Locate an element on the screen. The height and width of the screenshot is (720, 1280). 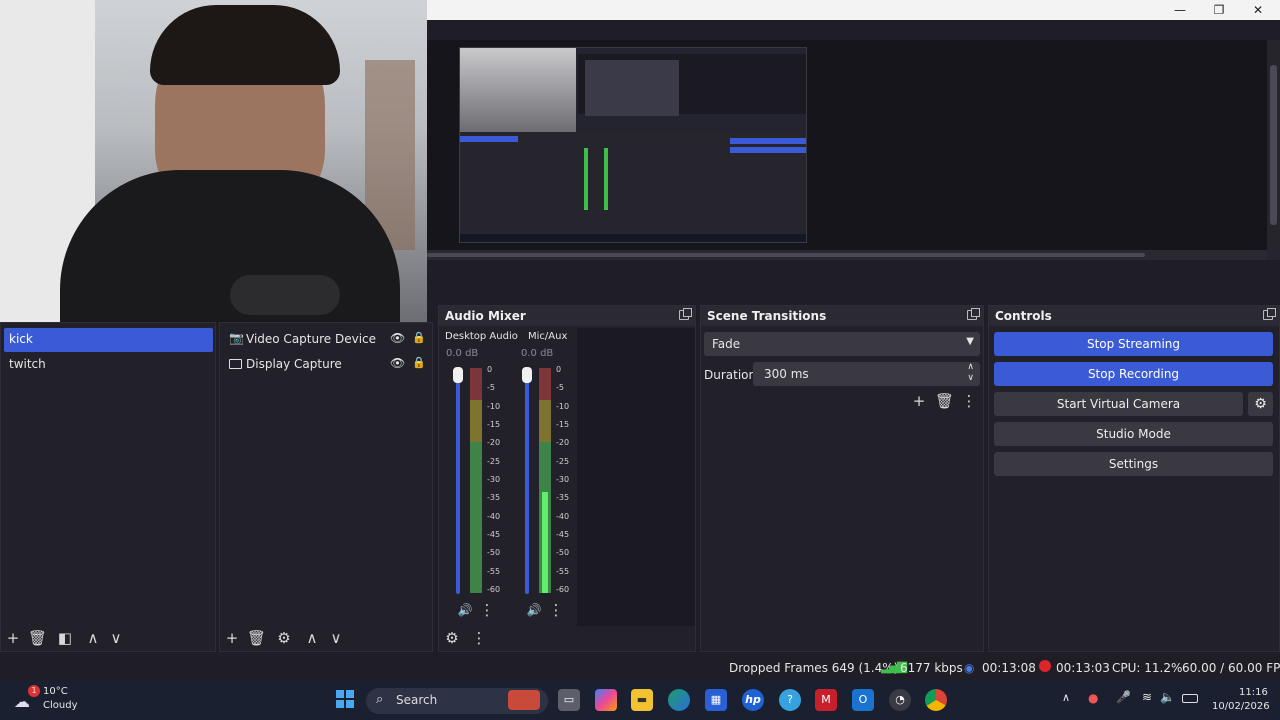
volume-handle-mic-aux is located at coordinates (527, 375).